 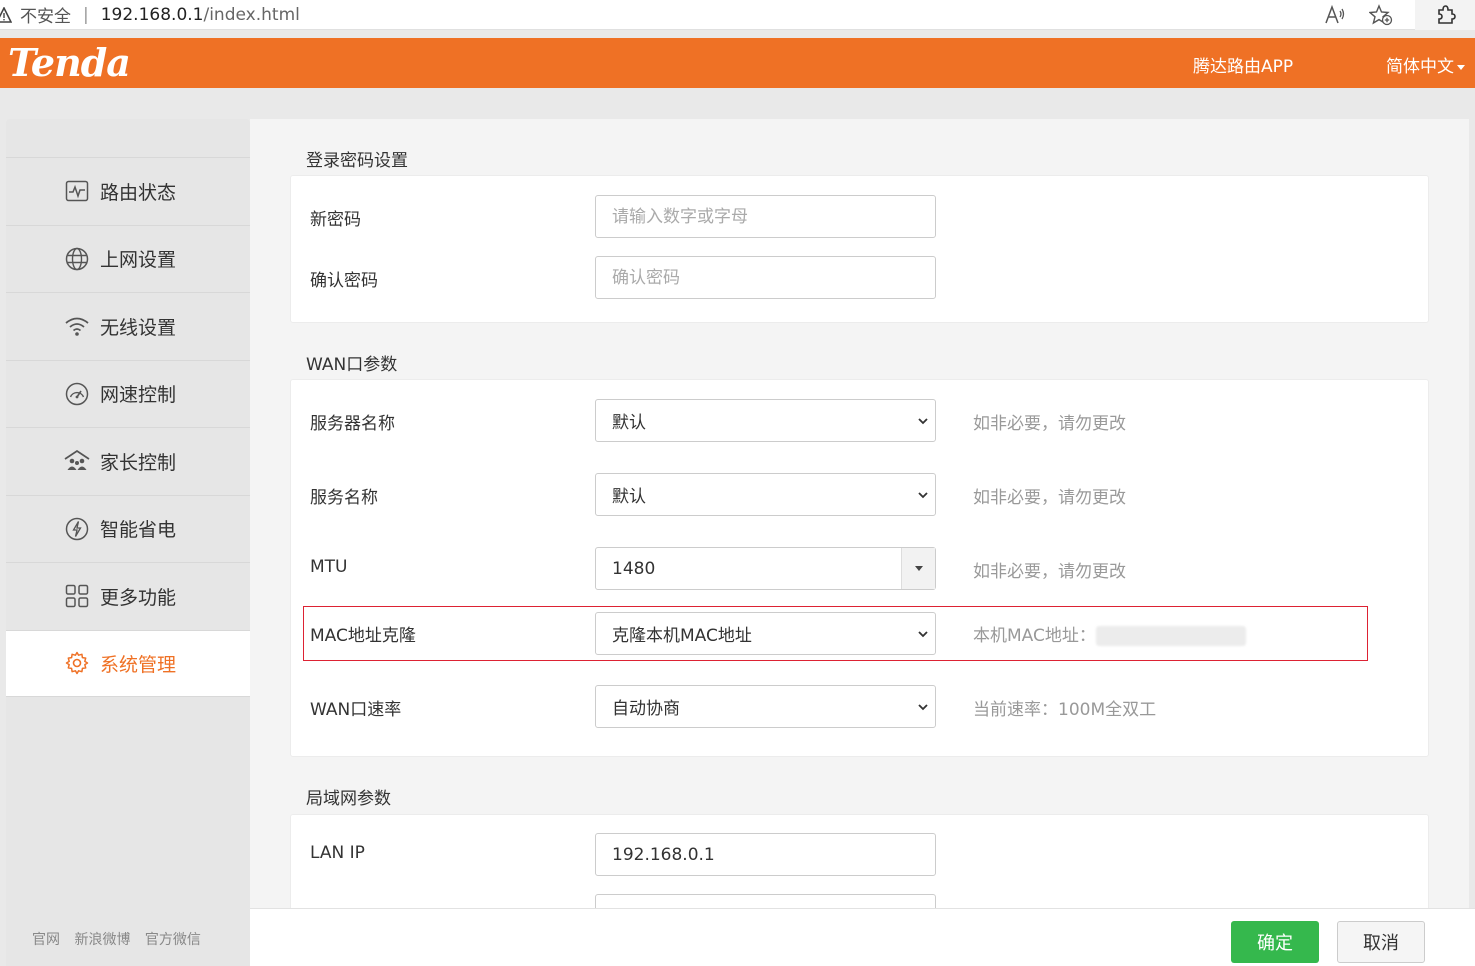 I want to click on sidebar-item-label: 更多功能, so click(x=138, y=597).